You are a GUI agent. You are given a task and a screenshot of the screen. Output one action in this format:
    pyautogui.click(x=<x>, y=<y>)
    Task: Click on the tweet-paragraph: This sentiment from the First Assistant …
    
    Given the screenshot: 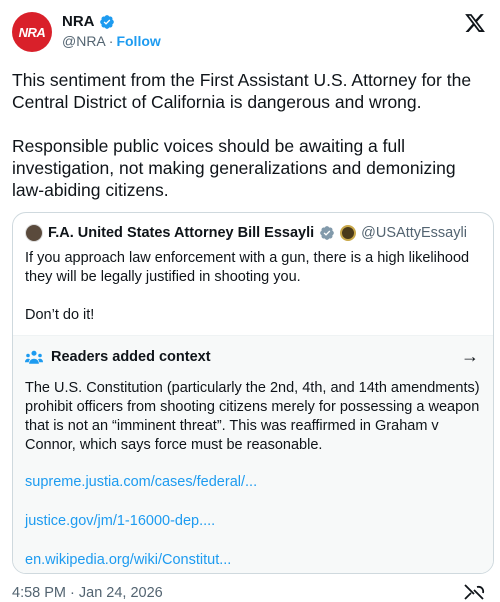 What is the action you would take?
    pyautogui.click(x=242, y=91)
    